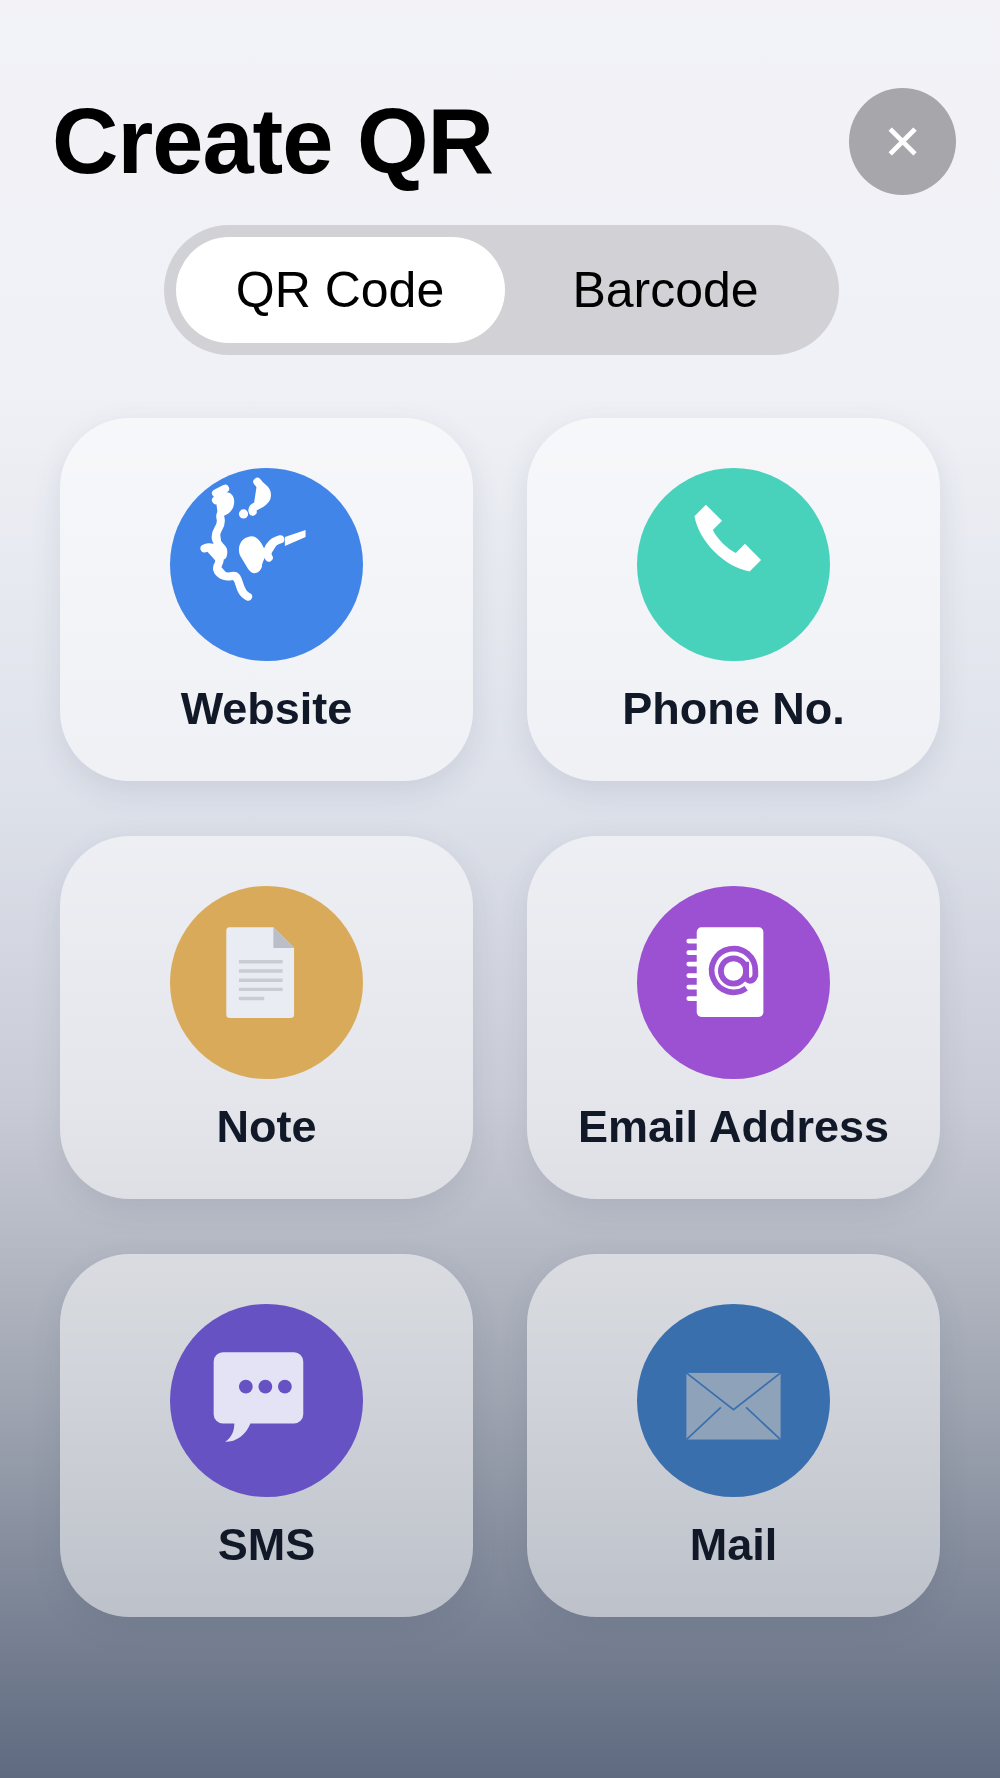  I want to click on chat-bubble-icon, so click(266, 1400).